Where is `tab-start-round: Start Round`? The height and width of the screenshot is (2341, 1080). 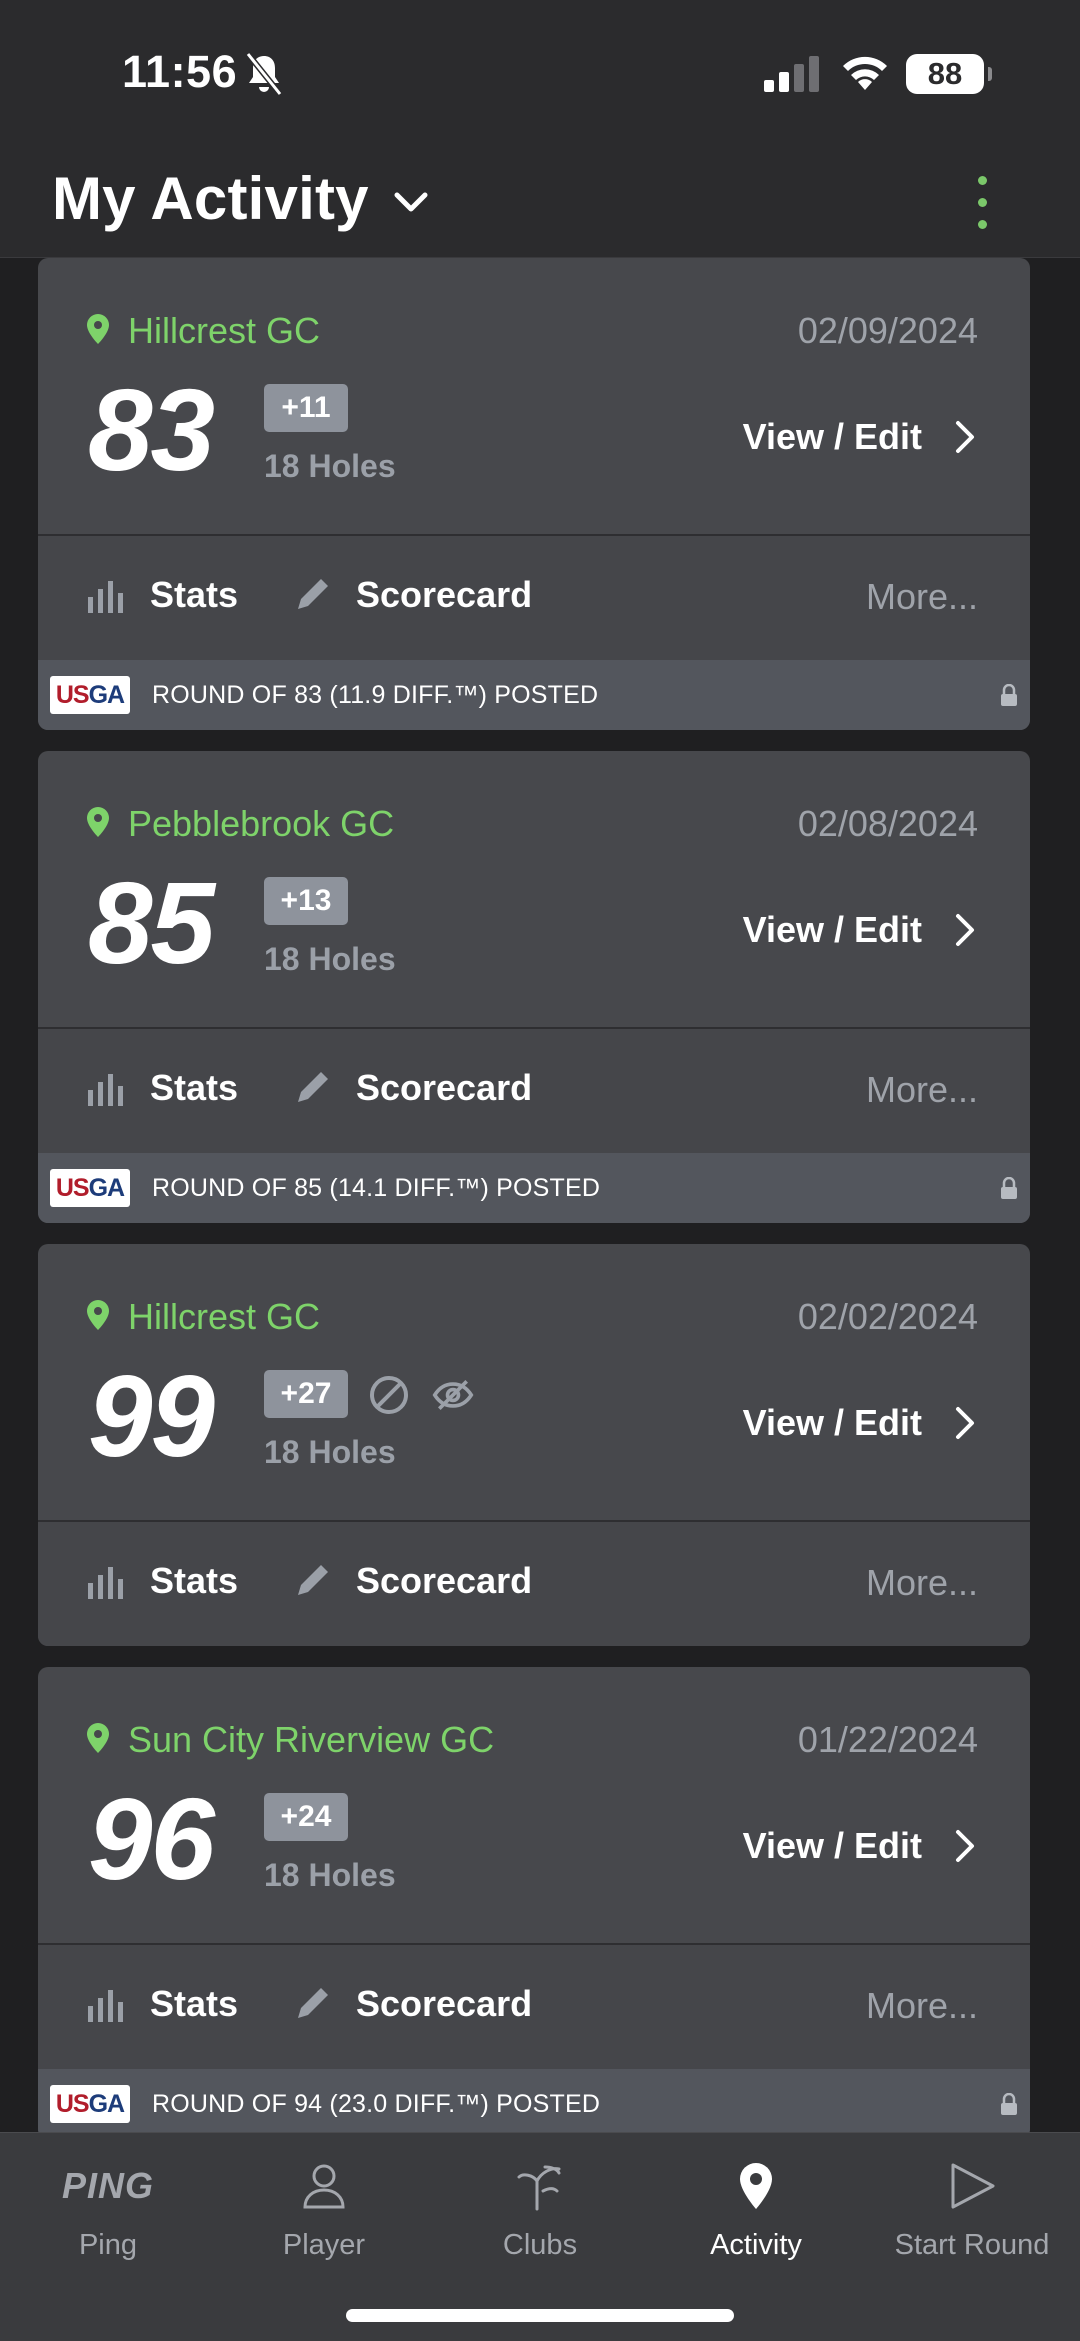 tab-start-round: Start Round is located at coordinates (972, 2211).